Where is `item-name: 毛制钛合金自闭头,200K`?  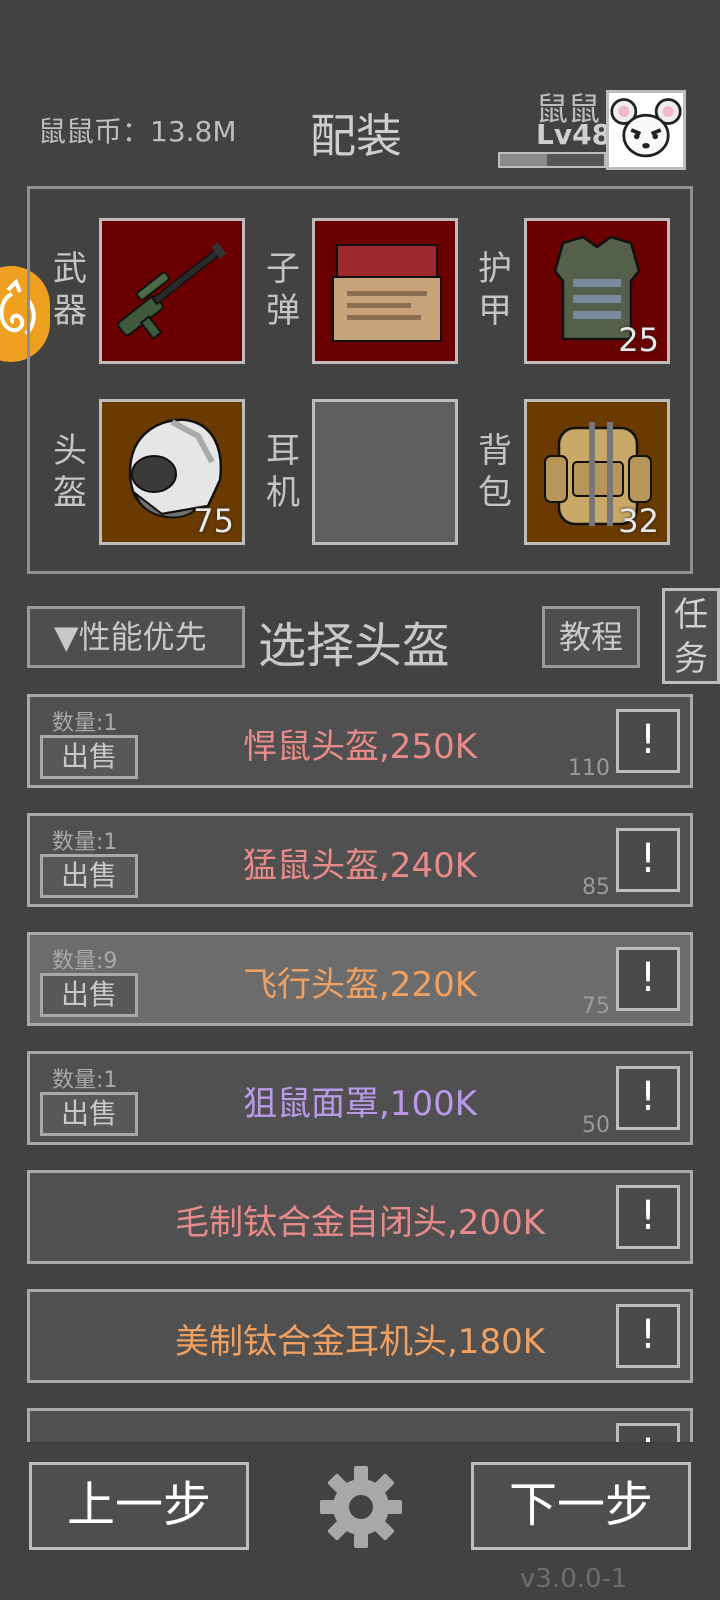
item-name: 毛制钛合金自闭头,200K is located at coordinates (360, 1223).